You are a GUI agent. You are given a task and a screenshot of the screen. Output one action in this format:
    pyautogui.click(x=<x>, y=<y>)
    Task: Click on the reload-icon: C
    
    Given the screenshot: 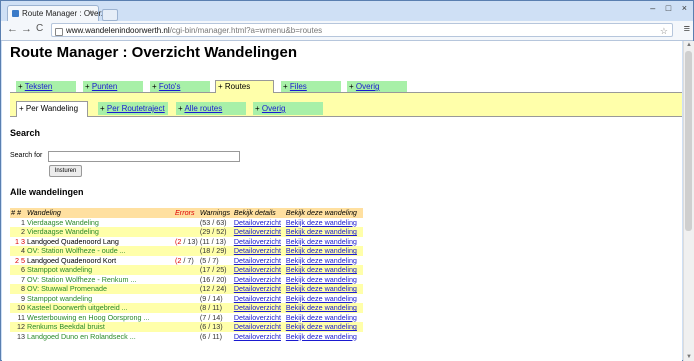 What is the action you would take?
    pyautogui.click(x=39, y=28)
    